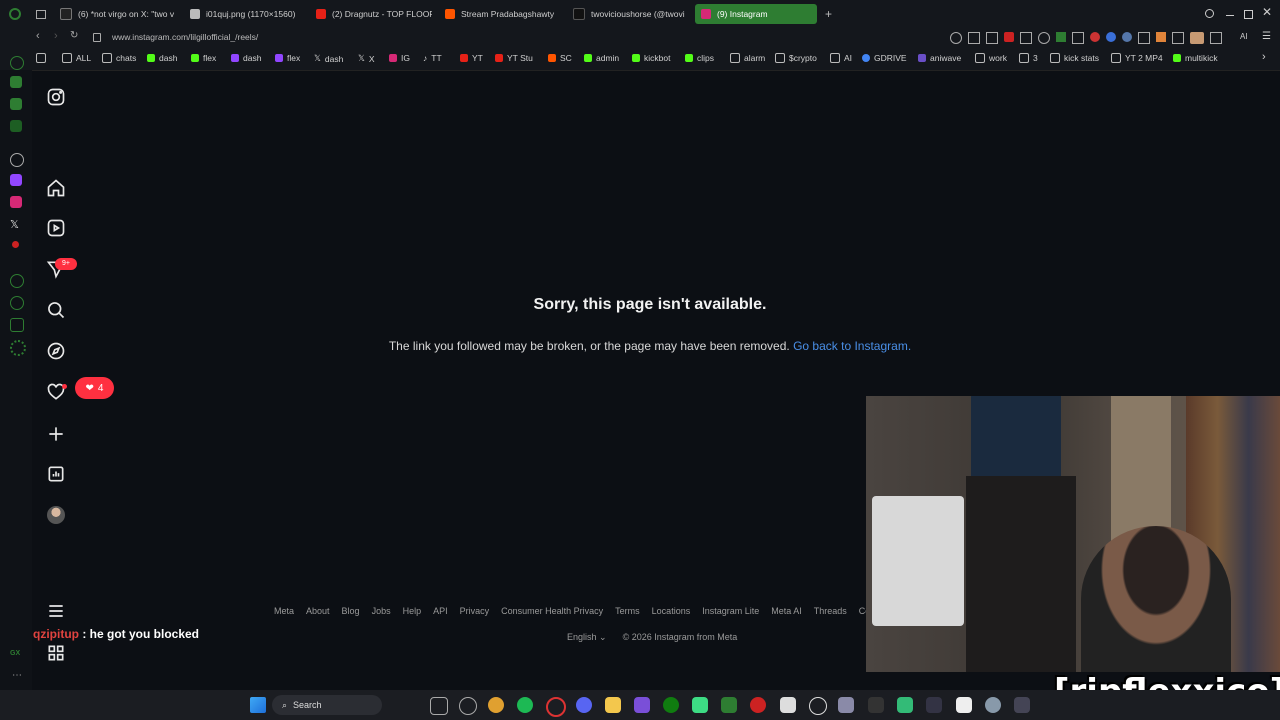 The width and height of the screenshot is (1280, 720). I want to click on spotify-icon, so click(525, 705).